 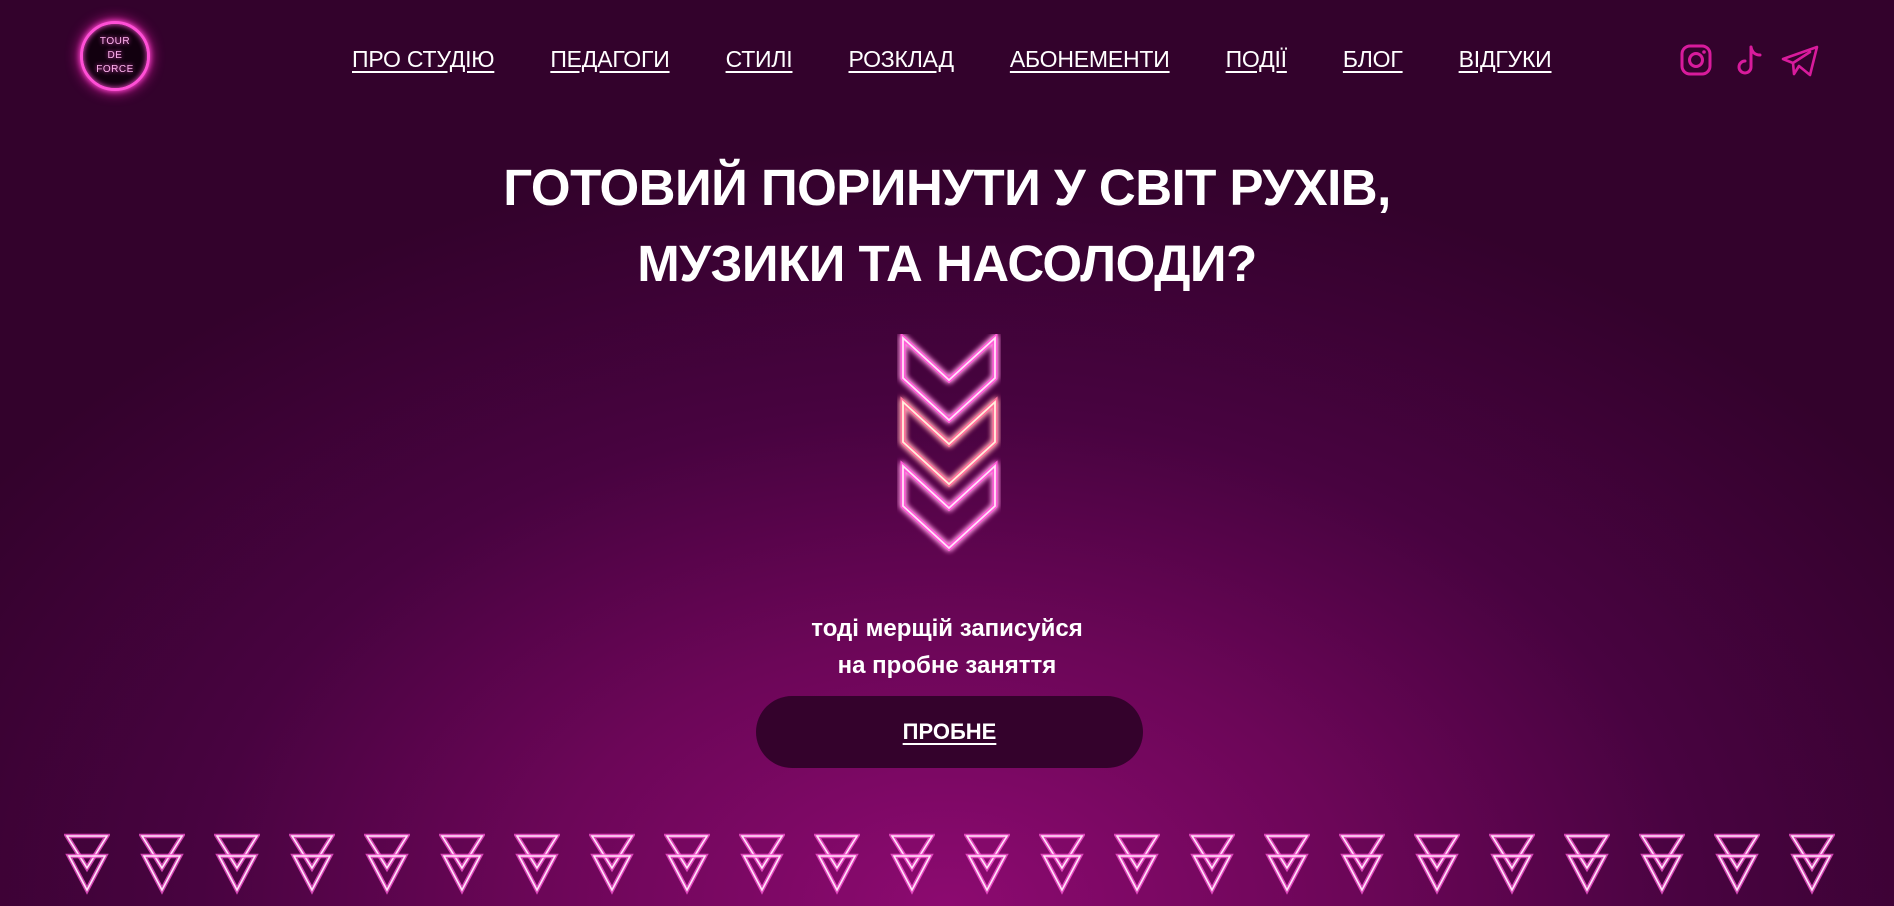 I want to click on instagram-icon, so click(x=1696, y=60).